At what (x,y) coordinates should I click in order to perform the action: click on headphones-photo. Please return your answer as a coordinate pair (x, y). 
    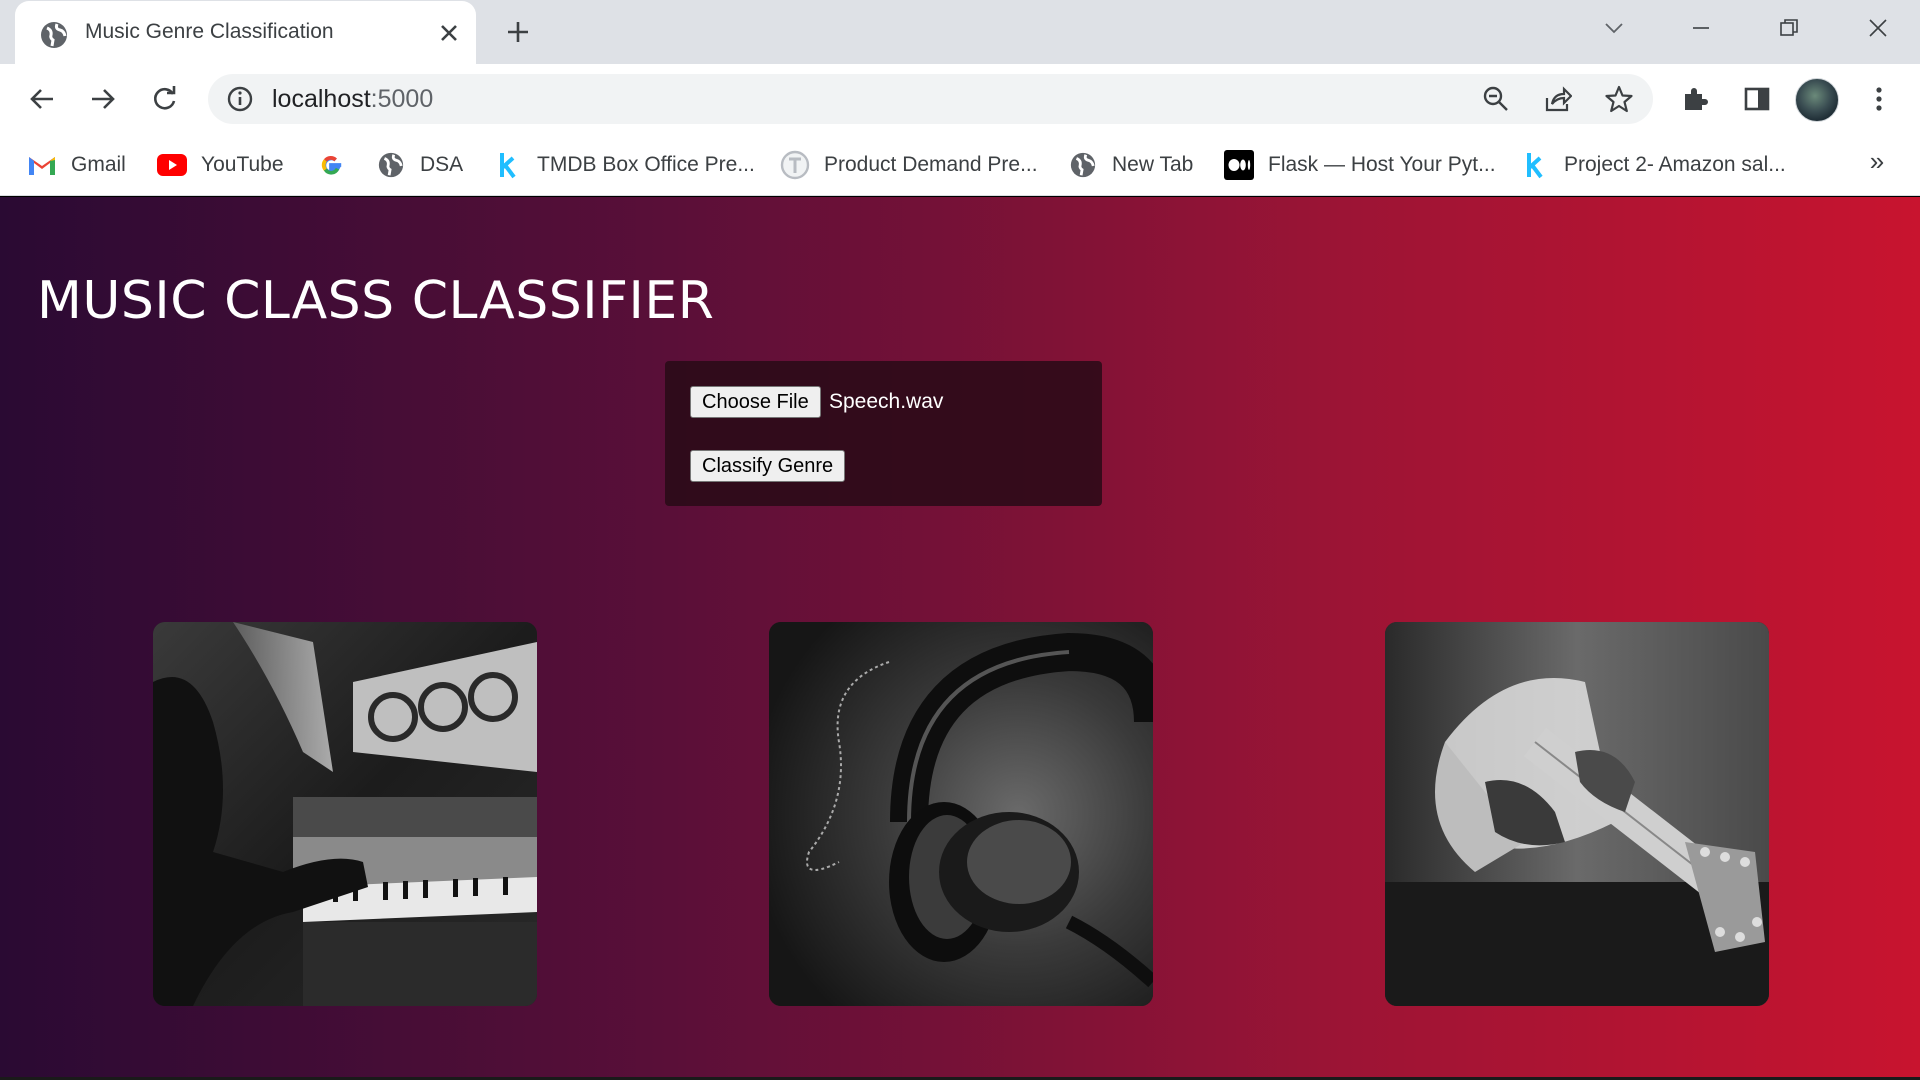
    Looking at the image, I should click on (961, 814).